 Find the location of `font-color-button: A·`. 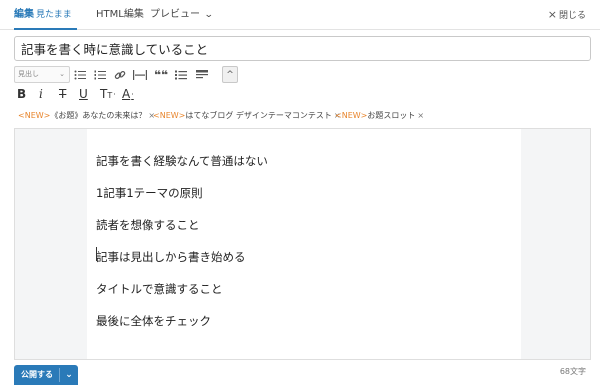

font-color-button: A· is located at coordinates (128, 94).